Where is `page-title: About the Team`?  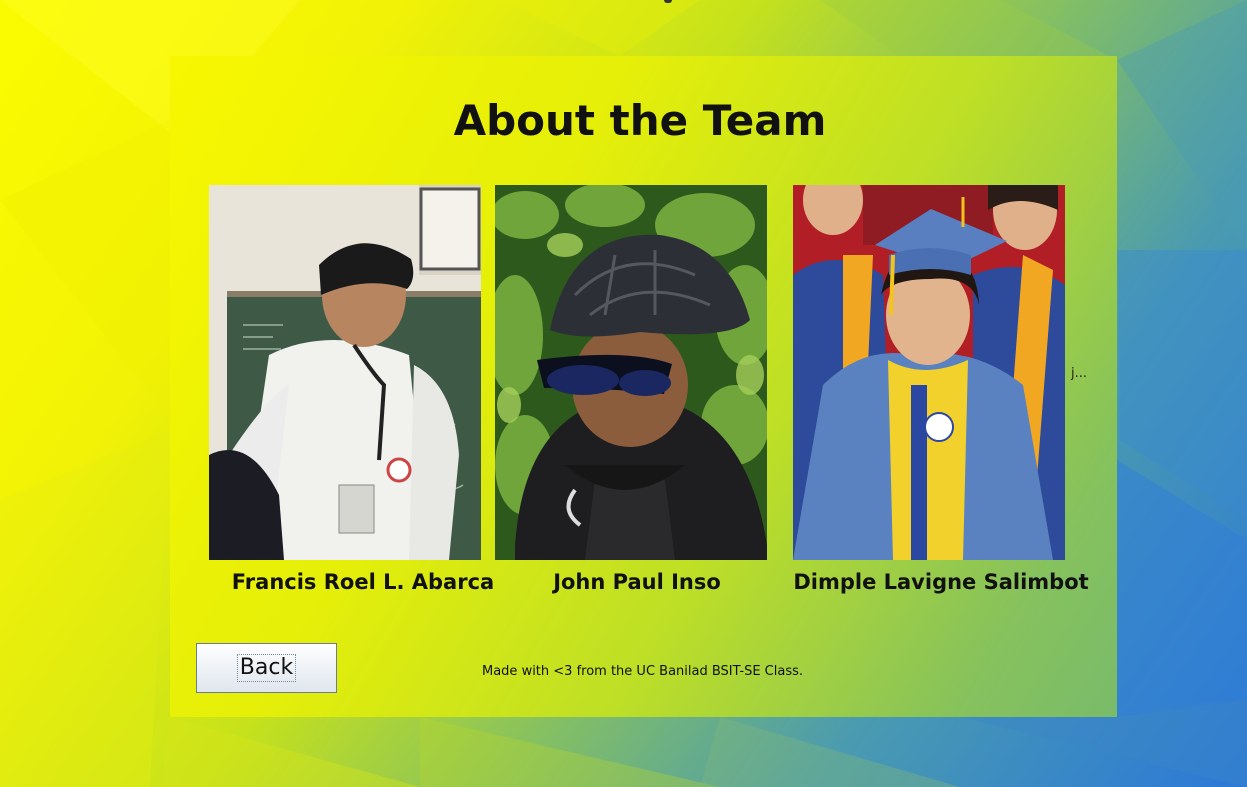
page-title: About the Team is located at coordinates (640, 120).